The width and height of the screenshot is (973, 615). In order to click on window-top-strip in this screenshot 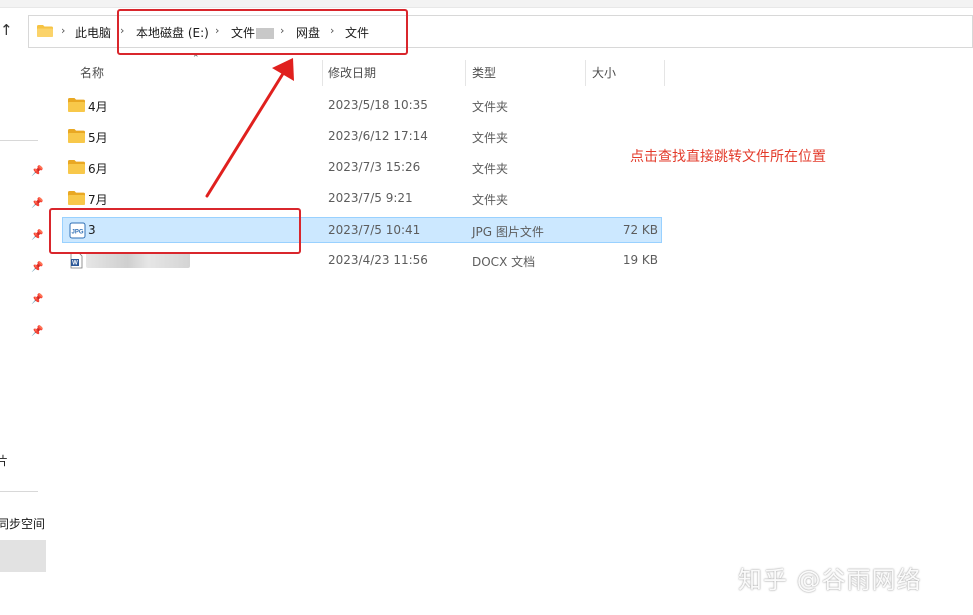, I will do `click(486, 4)`.